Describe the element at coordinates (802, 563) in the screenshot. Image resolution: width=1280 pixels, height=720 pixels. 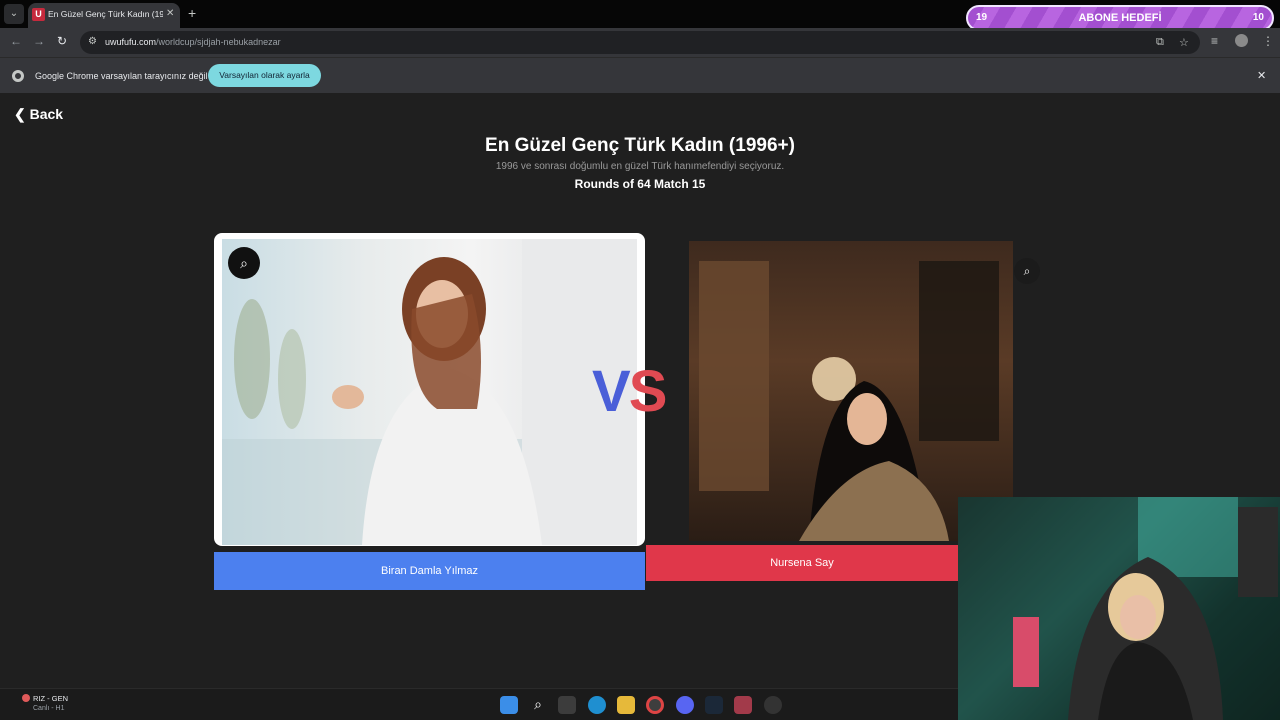
I see `right-candidate-button: Nursena Say` at that location.